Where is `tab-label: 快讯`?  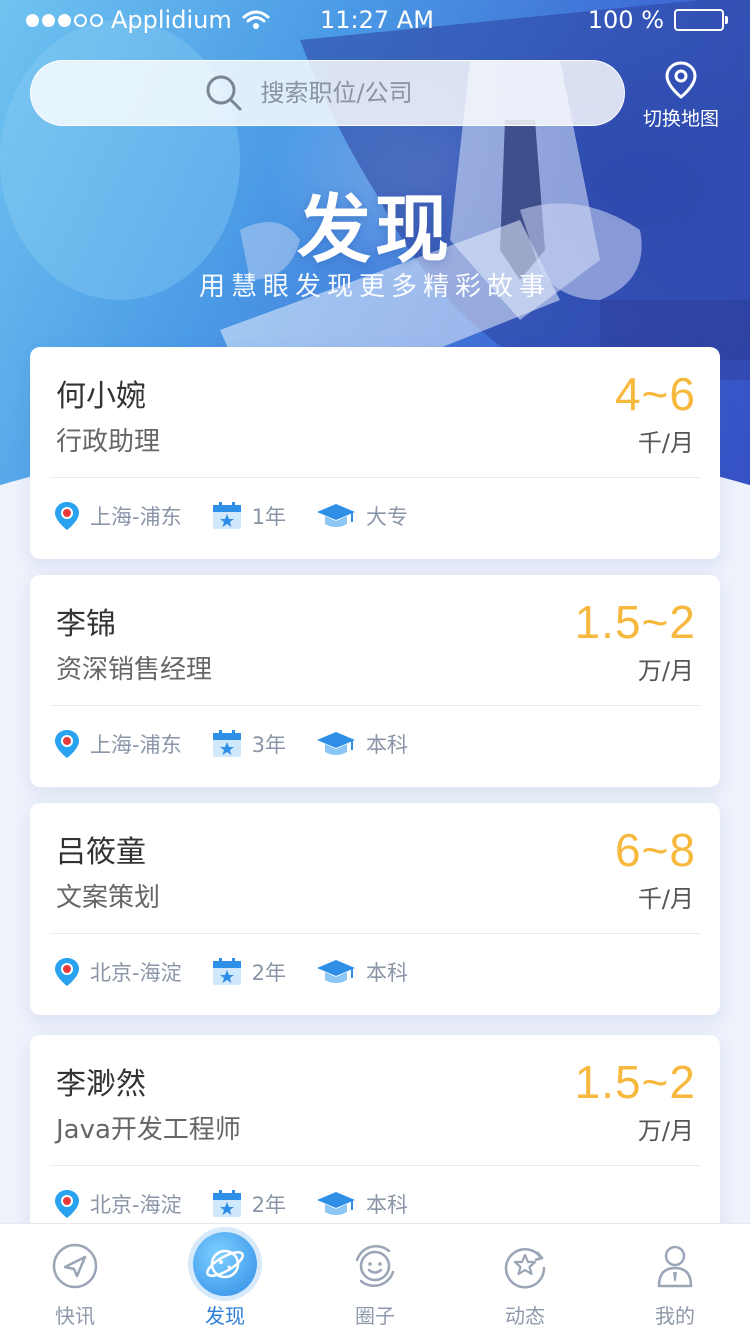 tab-label: 快讯 is located at coordinates (75, 1316).